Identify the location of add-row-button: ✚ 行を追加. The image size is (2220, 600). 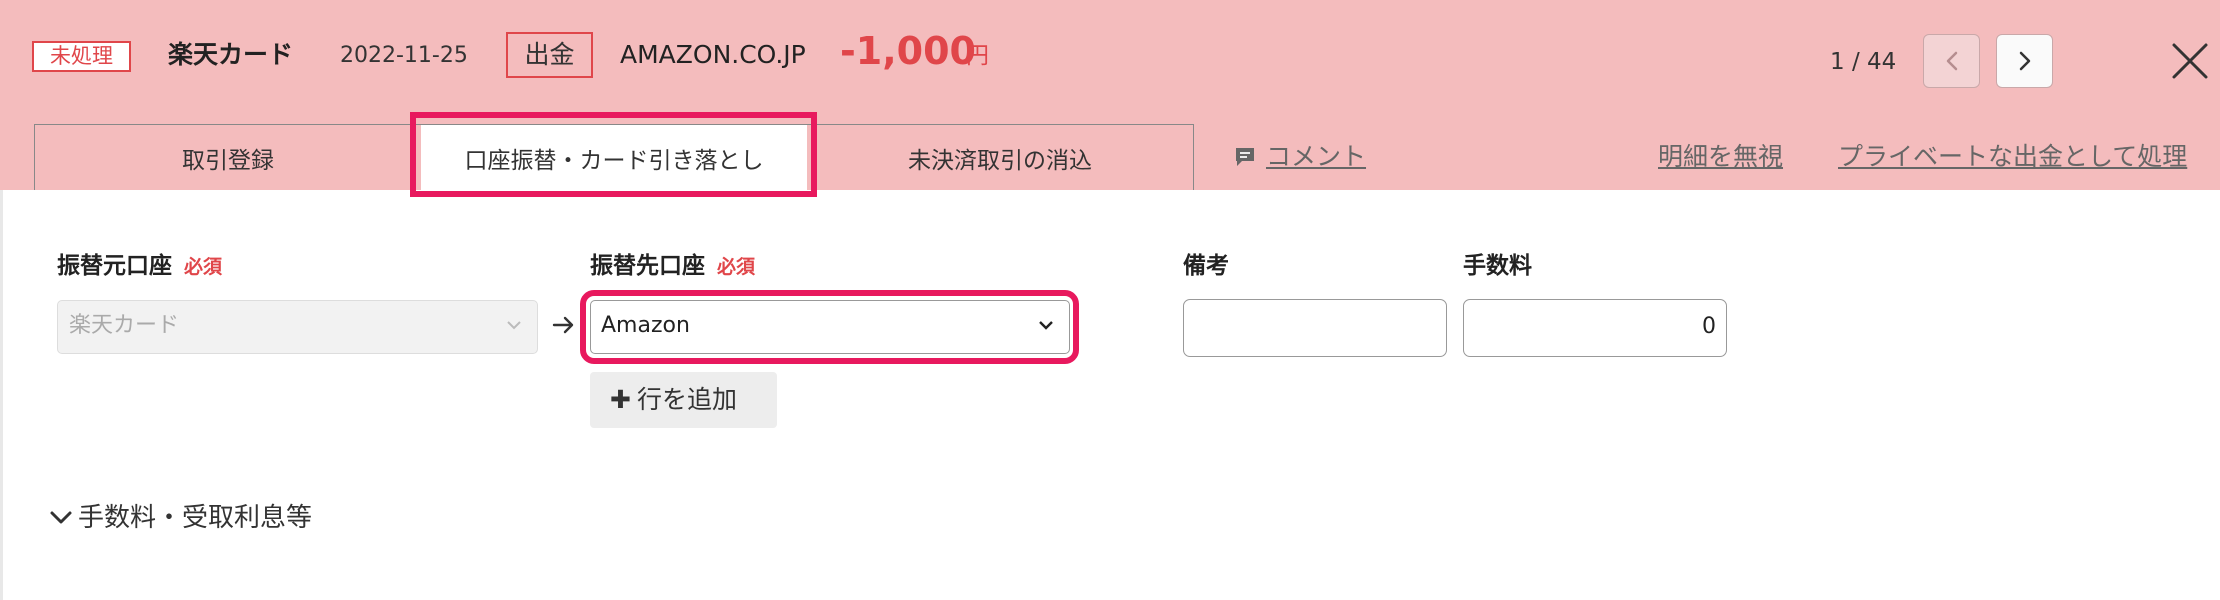
(683, 400).